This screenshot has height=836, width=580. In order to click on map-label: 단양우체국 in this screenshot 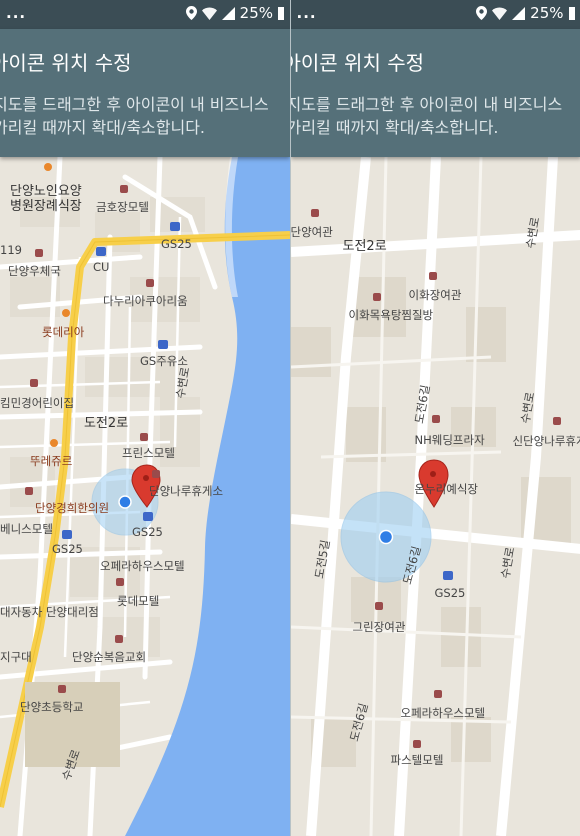, I will do `click(34, 271)`.